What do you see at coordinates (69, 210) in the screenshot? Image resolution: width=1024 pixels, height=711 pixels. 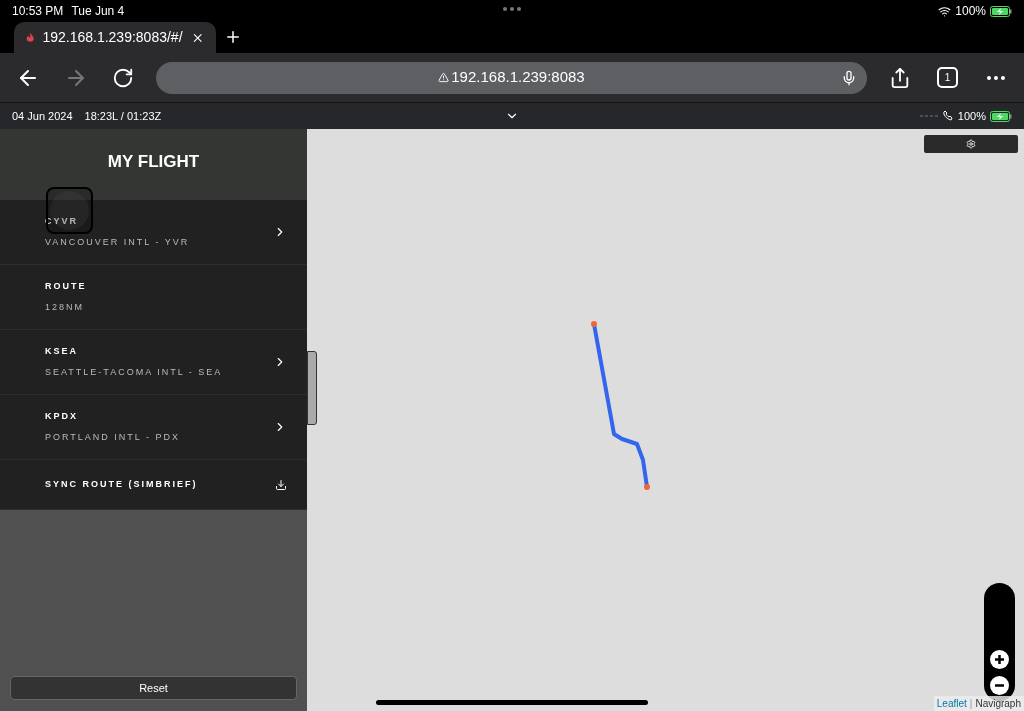 I see `assistive-touch-button` at bounding box center [69, 210].